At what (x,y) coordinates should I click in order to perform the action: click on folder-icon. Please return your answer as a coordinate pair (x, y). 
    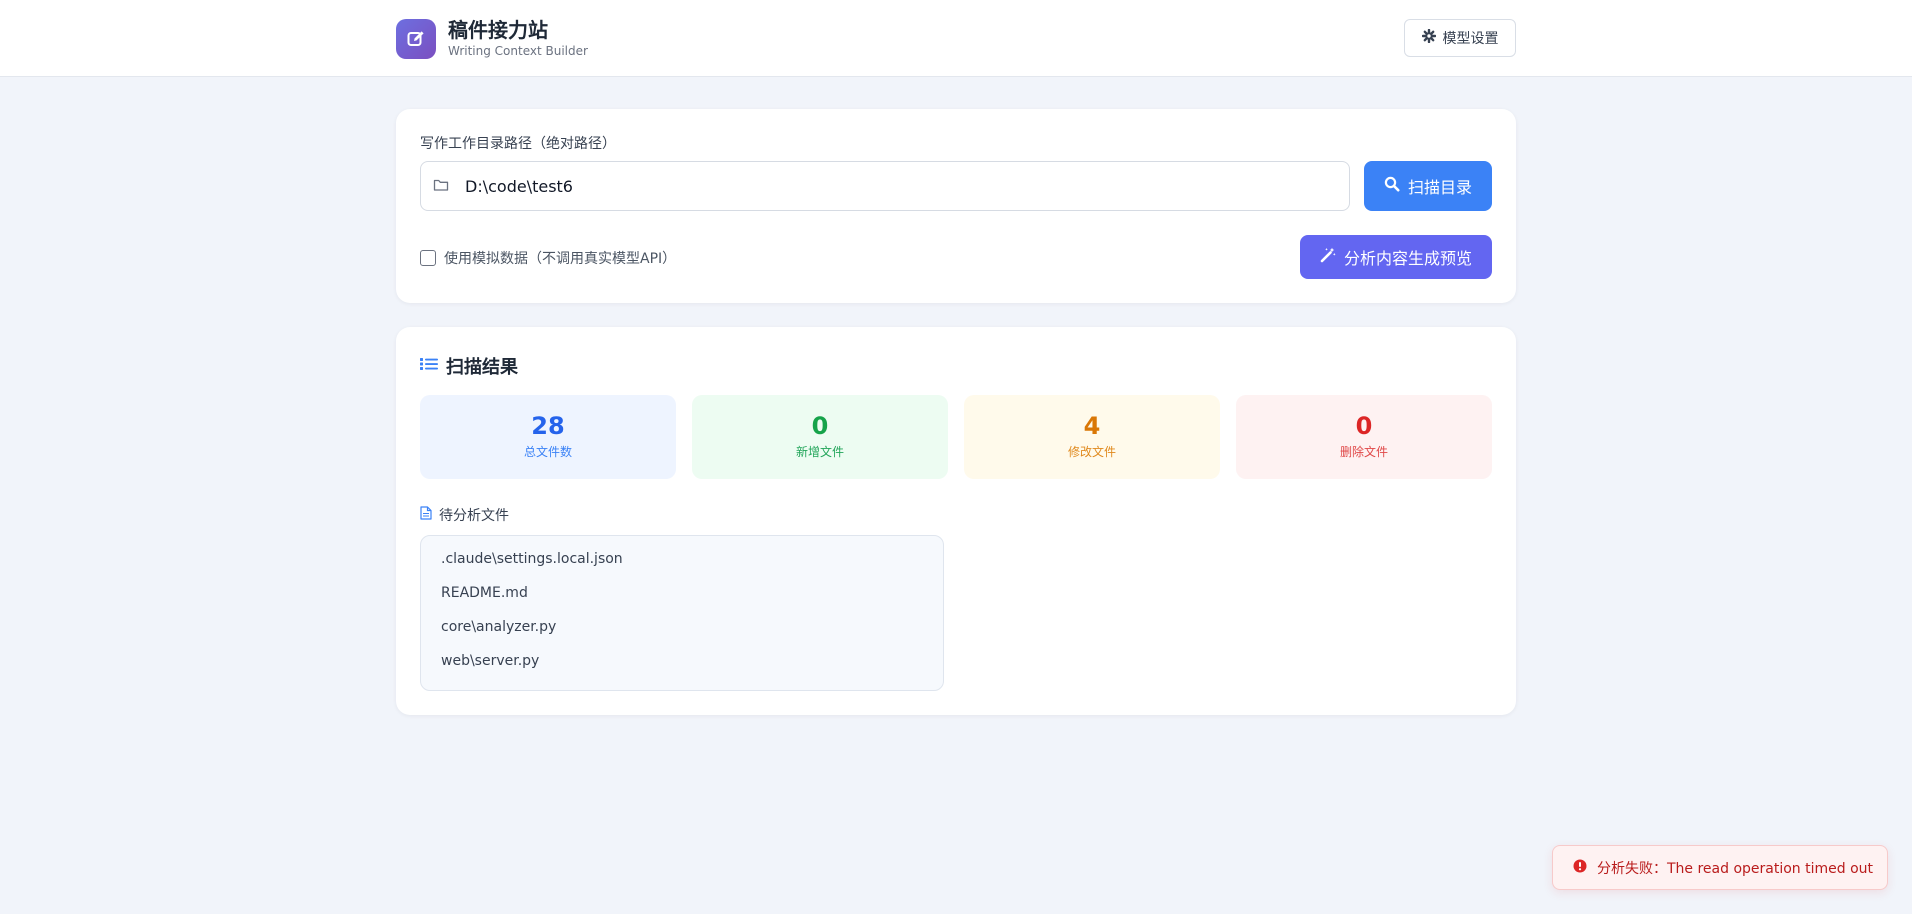
    Looking at the image, I should click on (441, 186).